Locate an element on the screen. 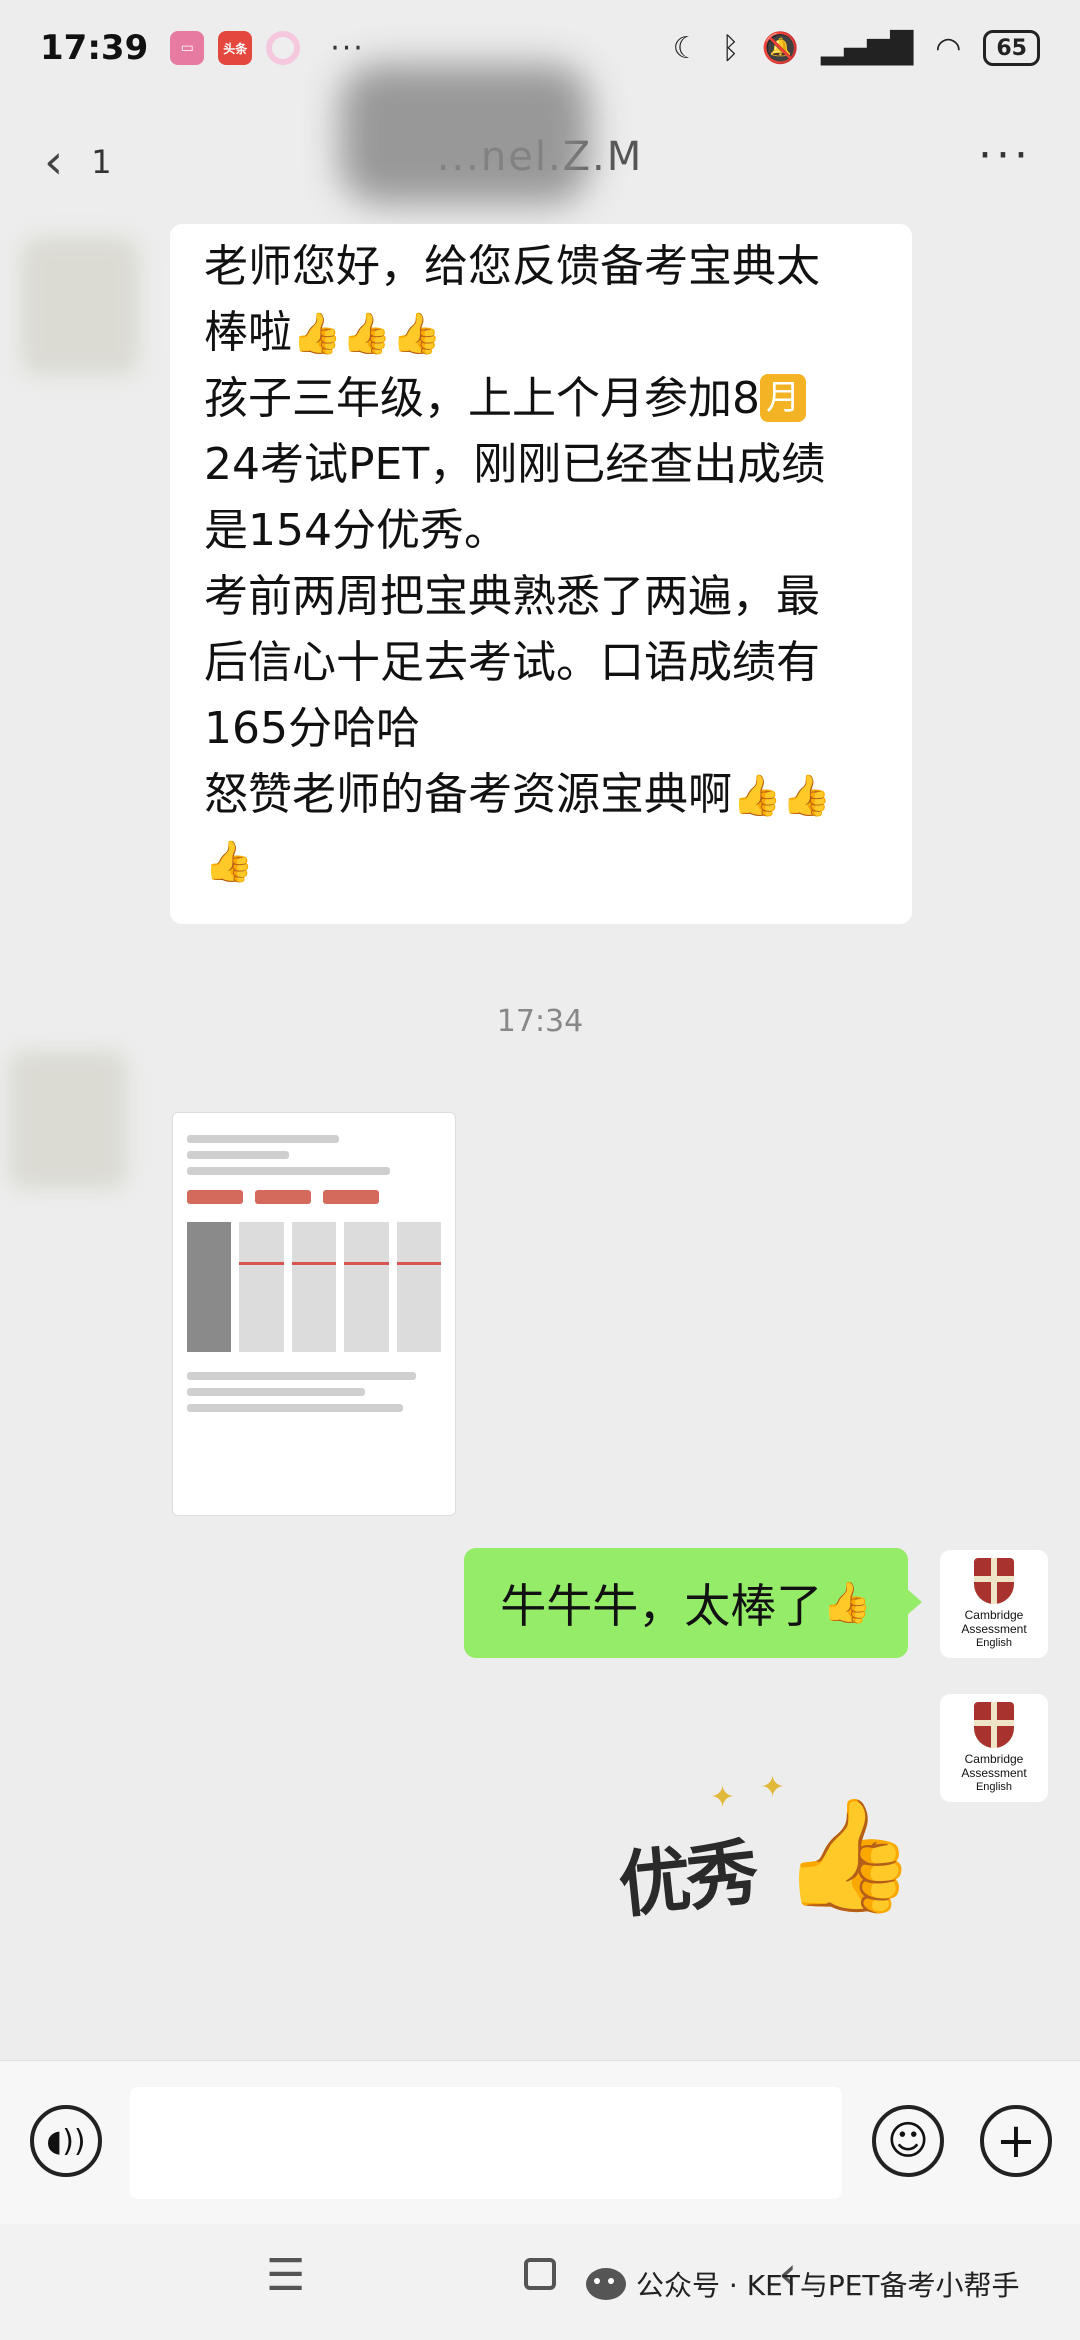 This screenshot has height=2340, width=1080. more-actions-button: + is located at coordinates (1016, 2141).